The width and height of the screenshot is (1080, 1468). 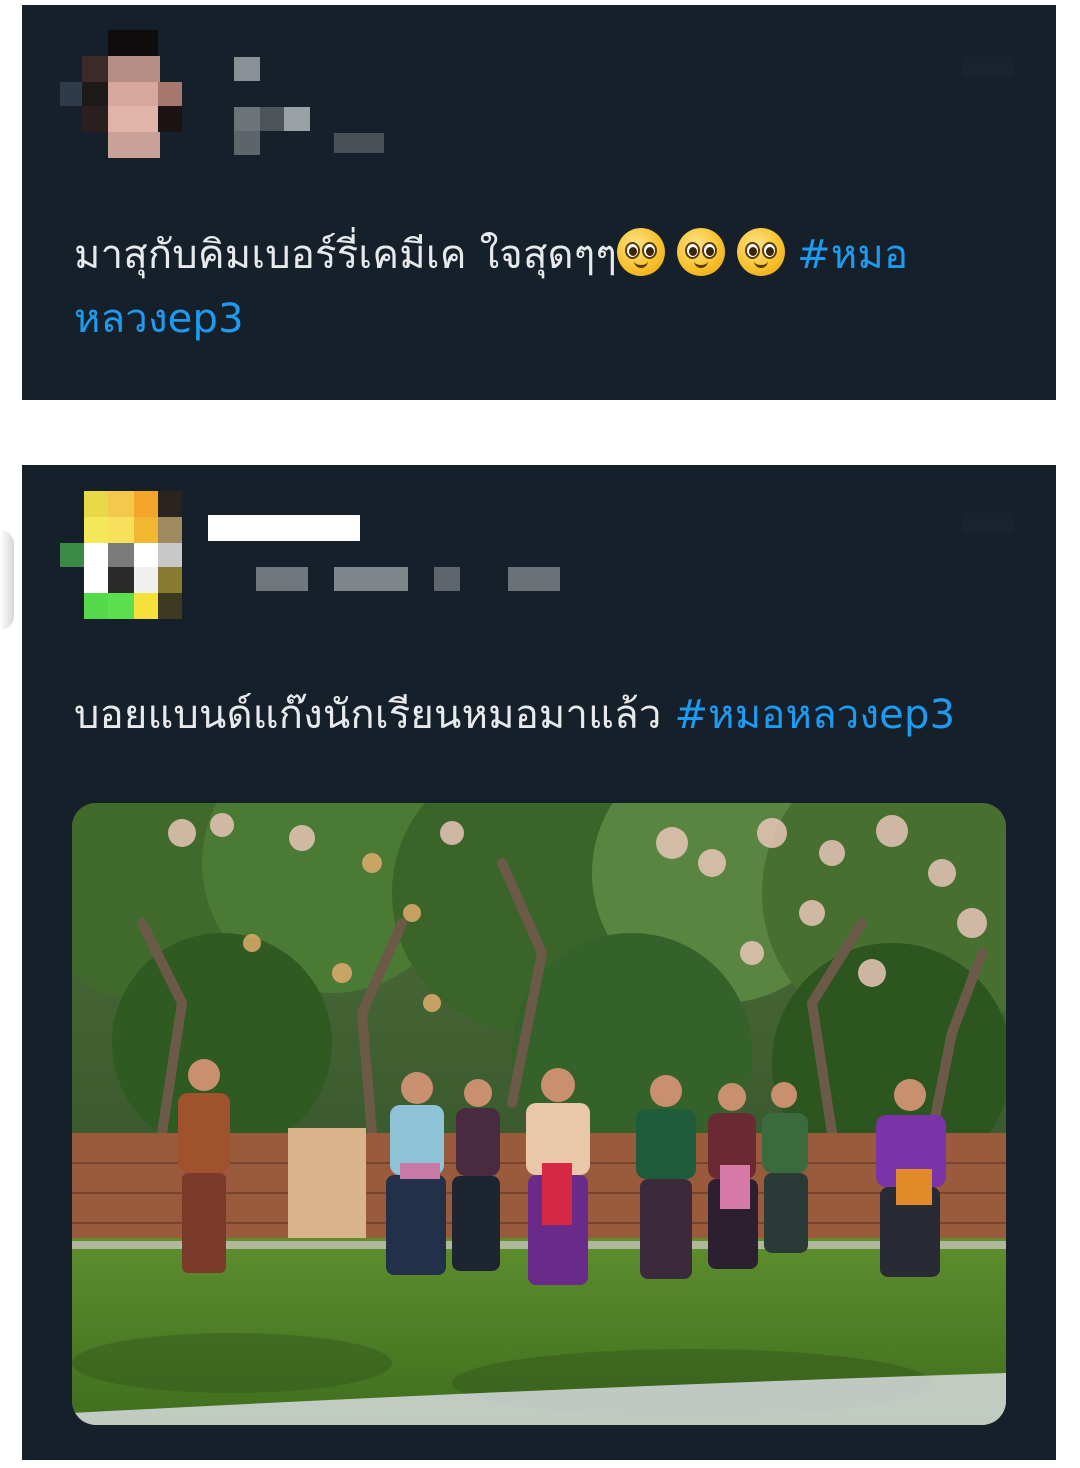 What do you see at coordinates (7, 580) in the screenshot?
I see `scroll-edge-indicator` at bounding box center [7, 580].